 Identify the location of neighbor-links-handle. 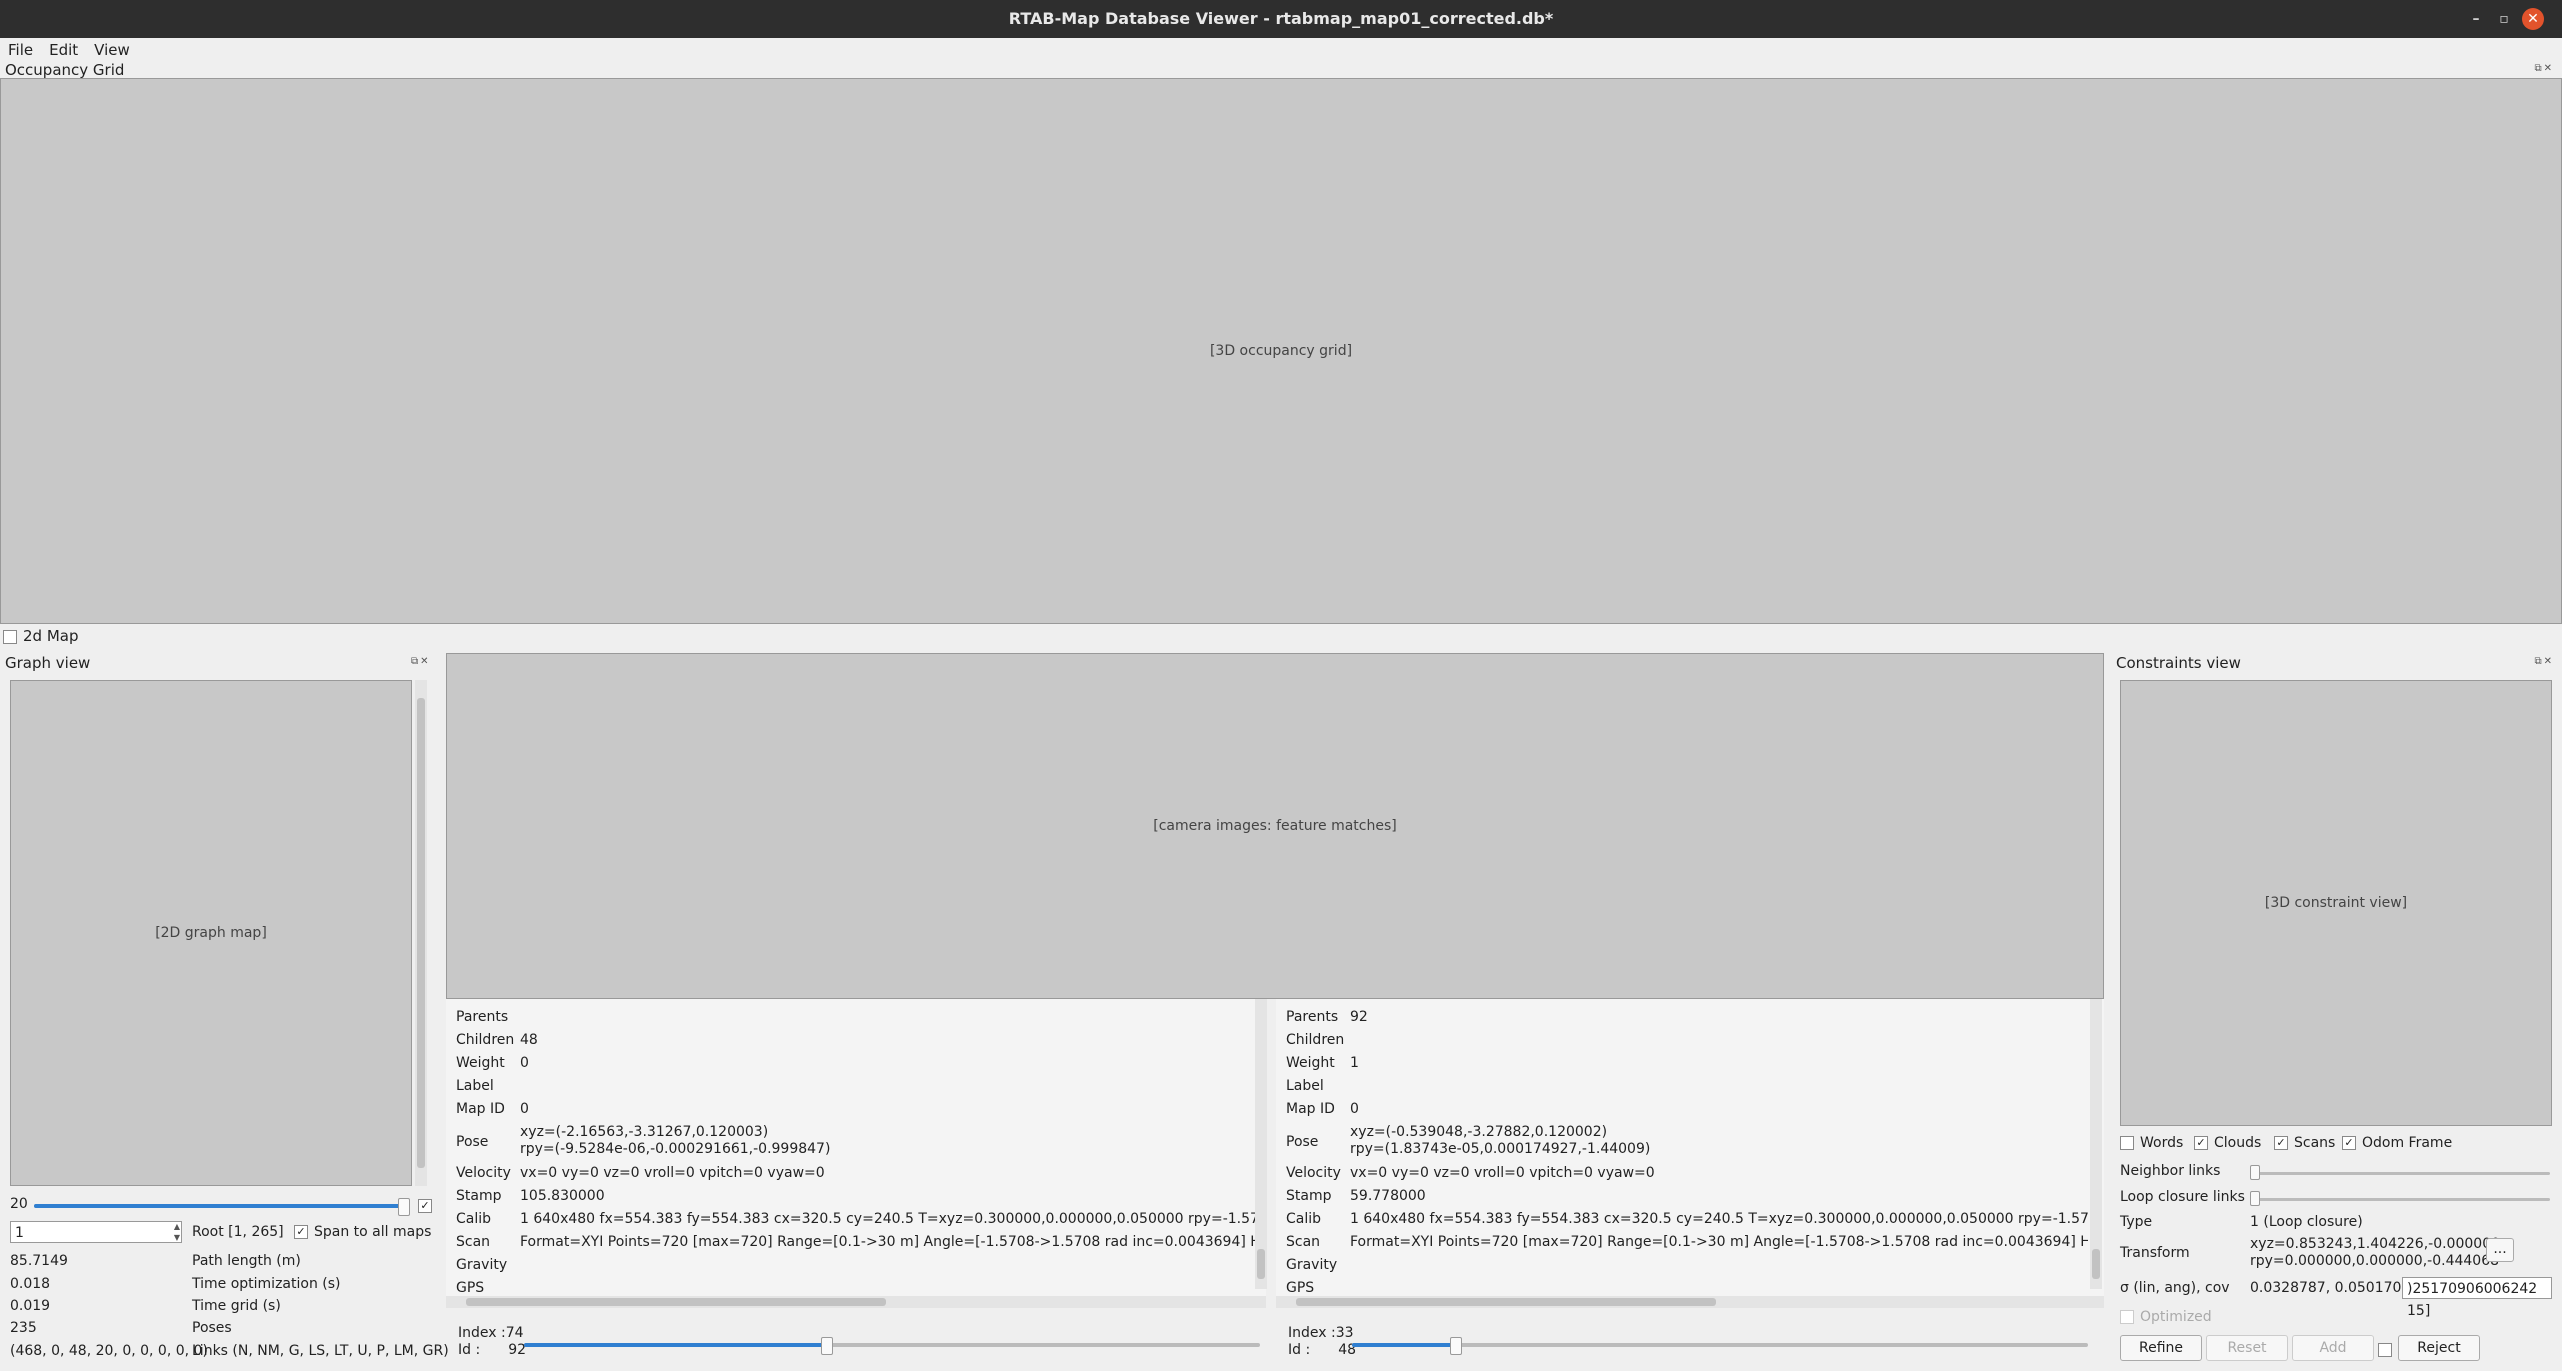
(2255, 1172).